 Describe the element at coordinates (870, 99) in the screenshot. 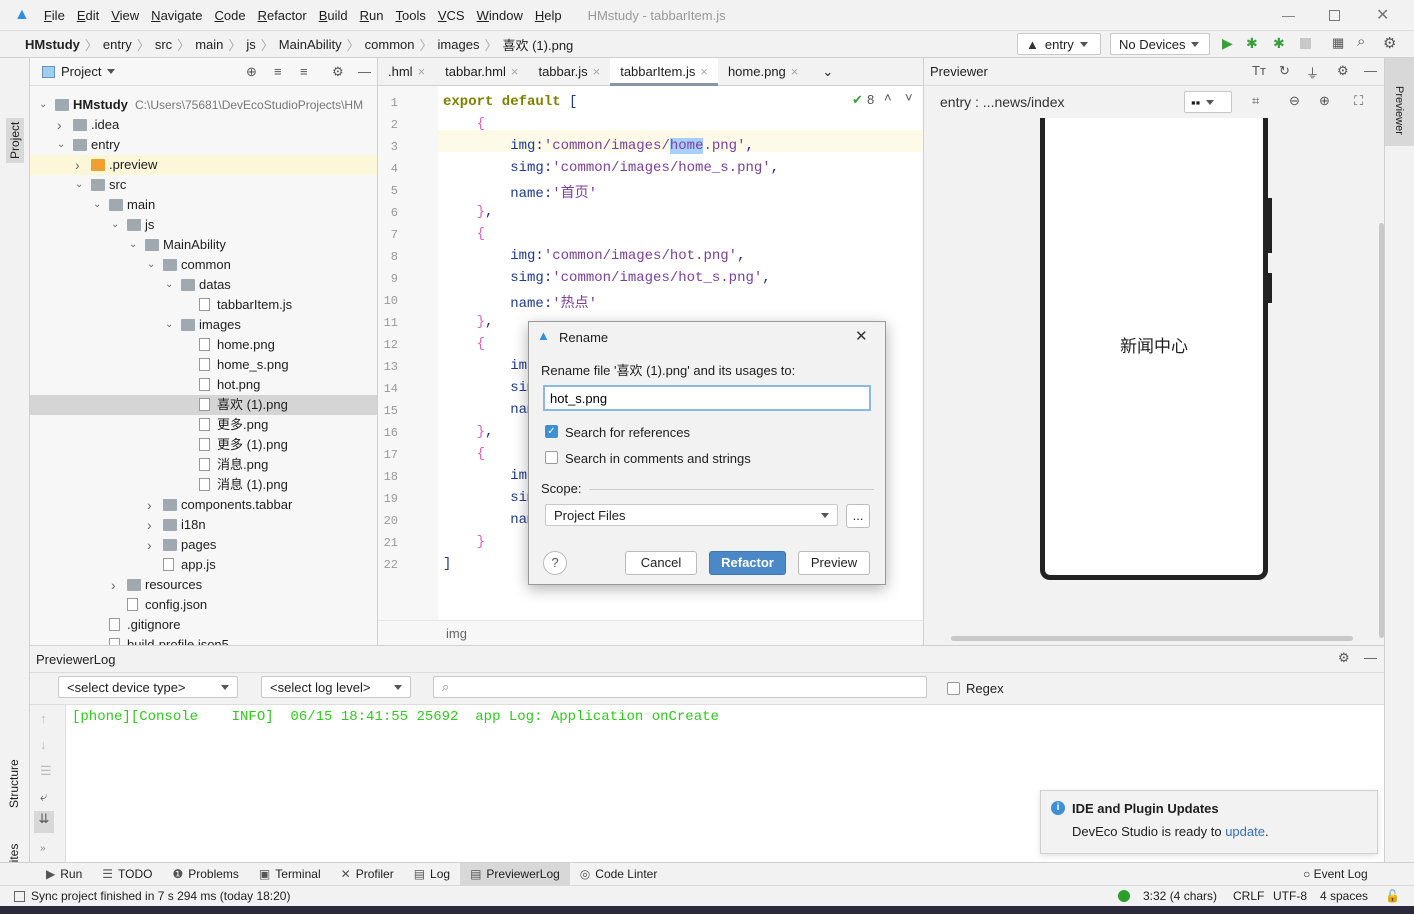

I see `inspection-count: 8` at that location.